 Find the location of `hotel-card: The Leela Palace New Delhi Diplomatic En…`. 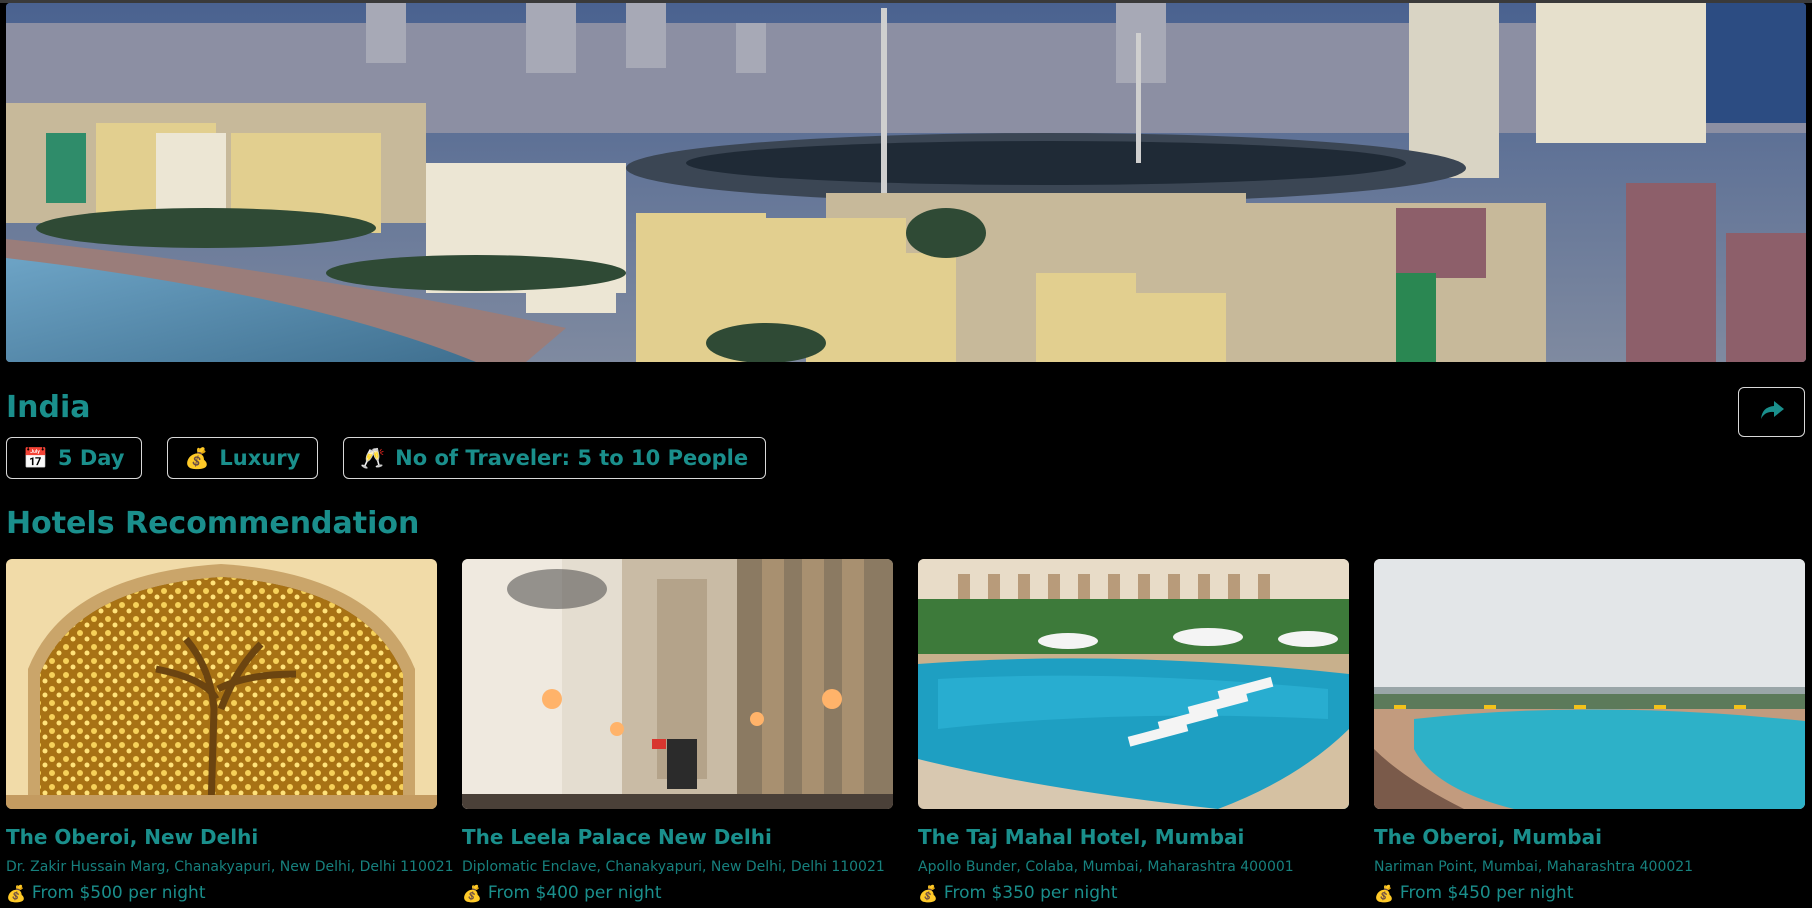

hotel-card: The Leela Palace New Delhi Diplomatic En… is located at coordinates (677, 731).